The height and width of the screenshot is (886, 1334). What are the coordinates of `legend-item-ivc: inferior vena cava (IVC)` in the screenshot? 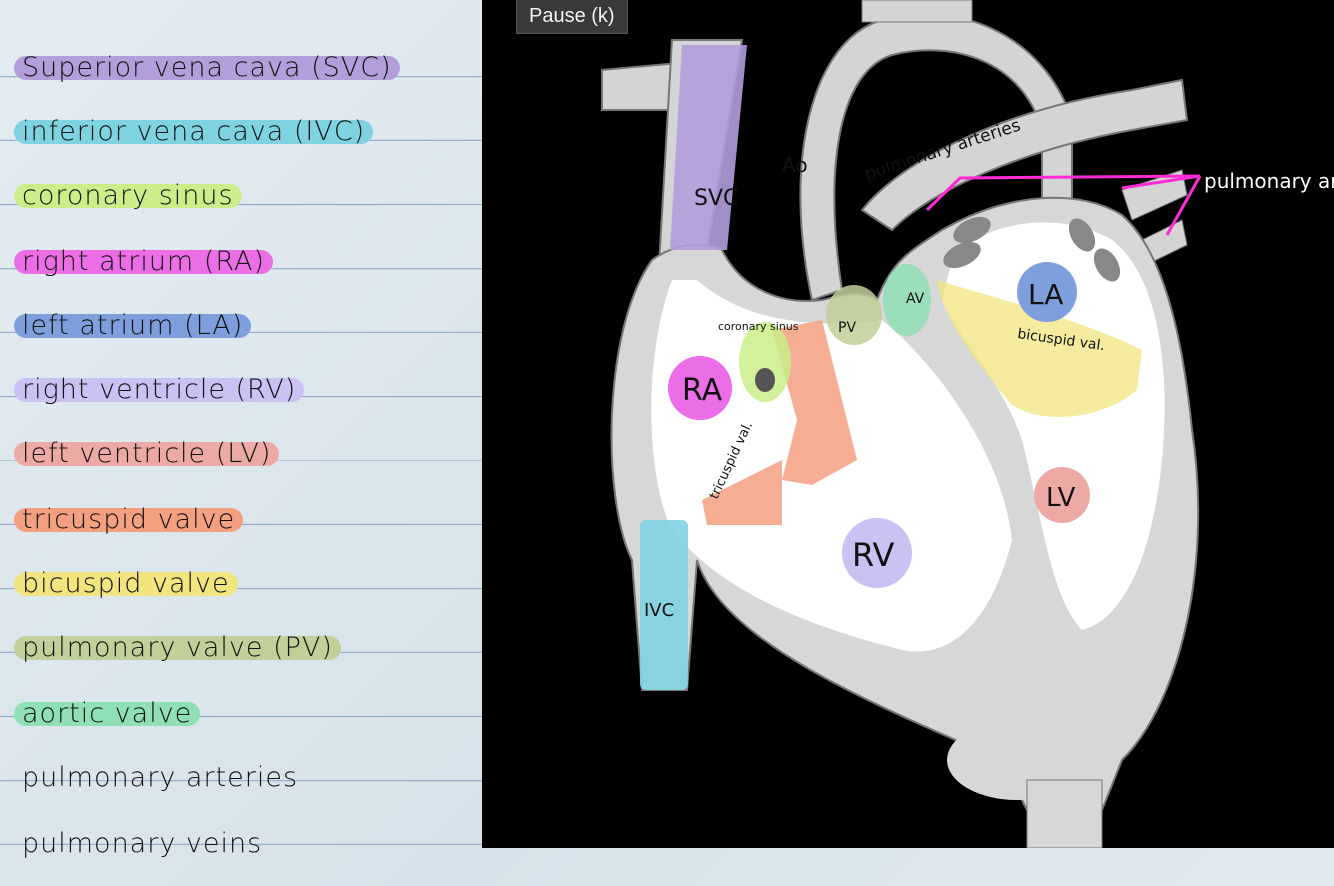 It's located at (194, 131).